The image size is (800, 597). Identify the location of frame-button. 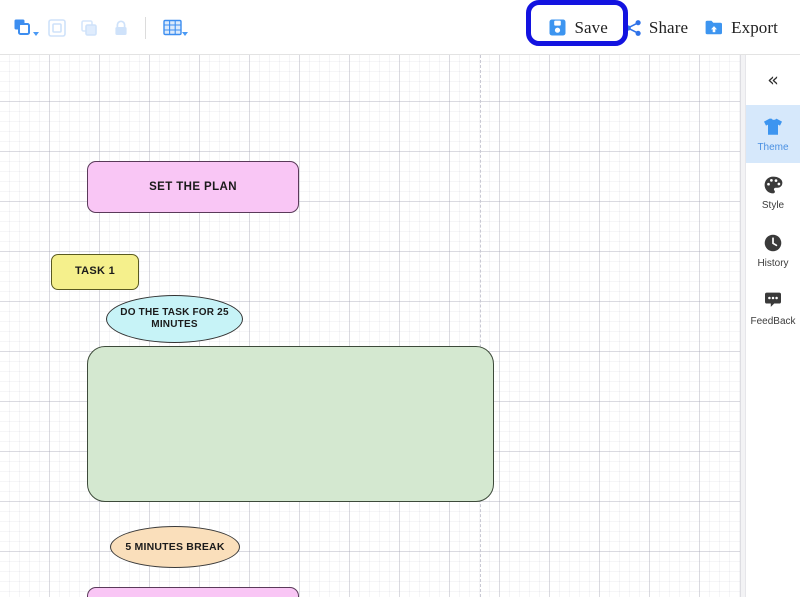
(57, 28).